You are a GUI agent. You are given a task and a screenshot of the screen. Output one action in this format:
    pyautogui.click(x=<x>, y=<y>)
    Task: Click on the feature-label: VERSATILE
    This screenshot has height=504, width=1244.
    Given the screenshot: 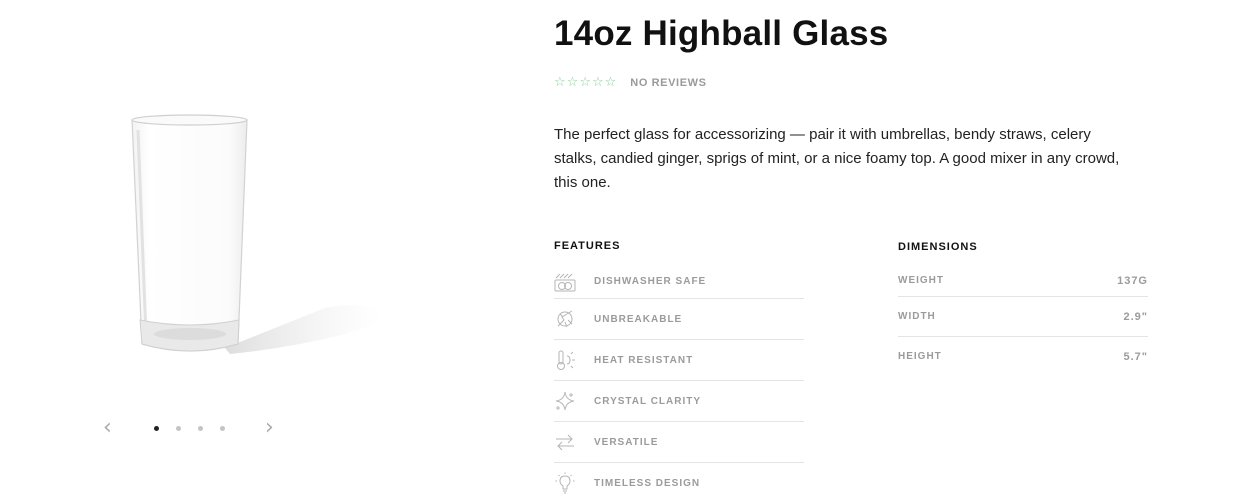 What is the action you would take?
    pyautogui.click(x=626, y=442)
    